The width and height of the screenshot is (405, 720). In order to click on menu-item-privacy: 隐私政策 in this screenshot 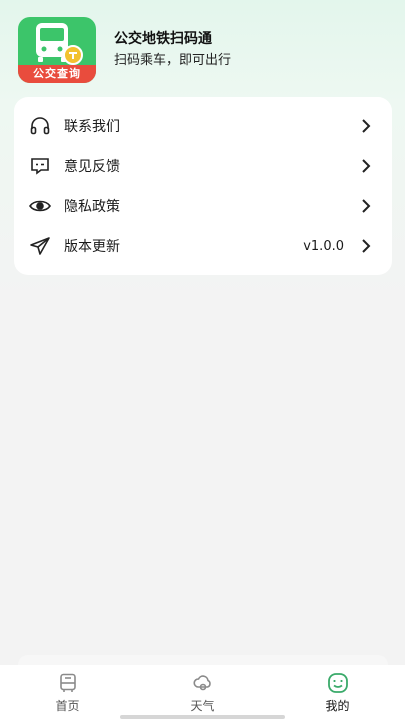, I will do `click(203, 206)`.